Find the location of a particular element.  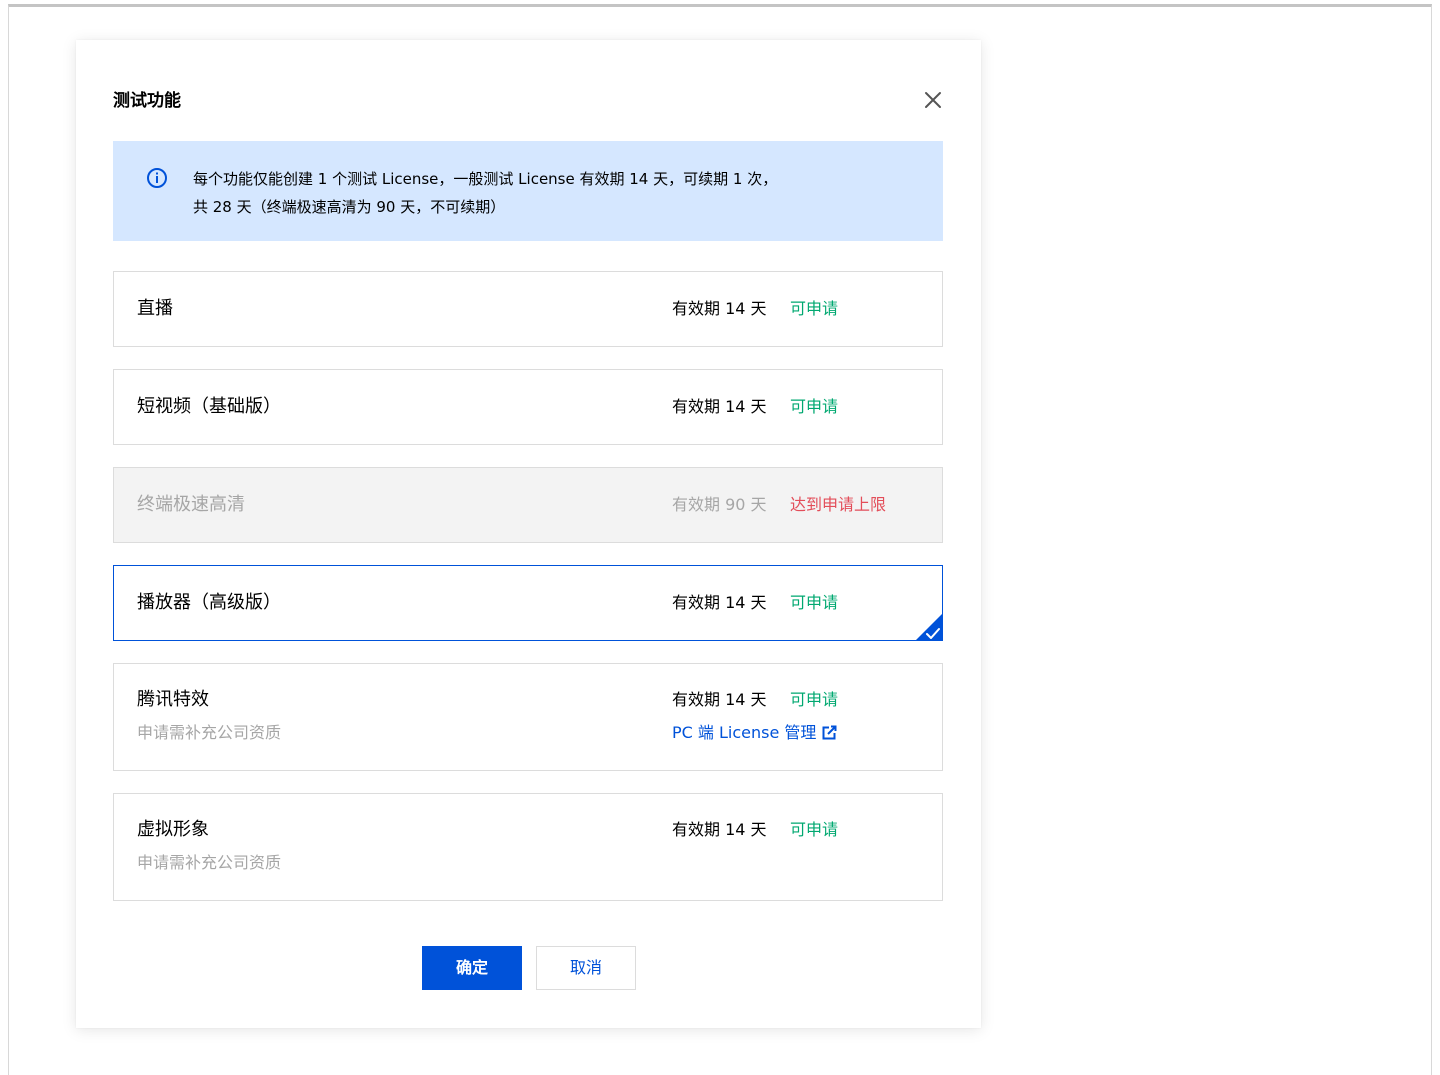

feature-validity: 有效期 90 天 is located at coordinates (719, 504).